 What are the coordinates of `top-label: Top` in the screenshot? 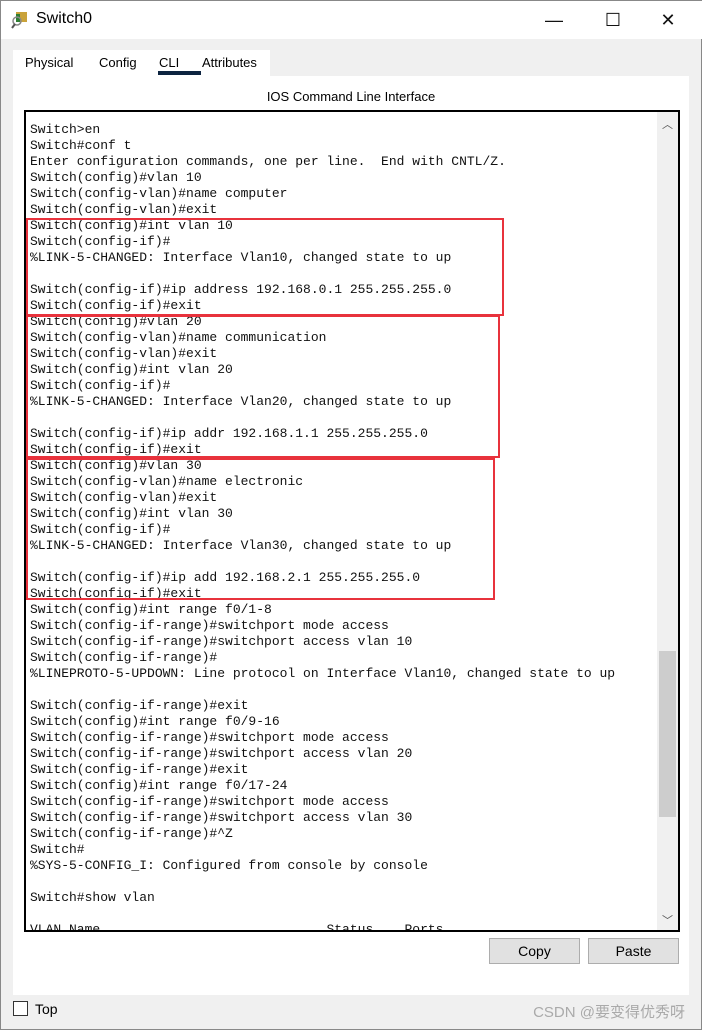 It's located at (46, 1009).